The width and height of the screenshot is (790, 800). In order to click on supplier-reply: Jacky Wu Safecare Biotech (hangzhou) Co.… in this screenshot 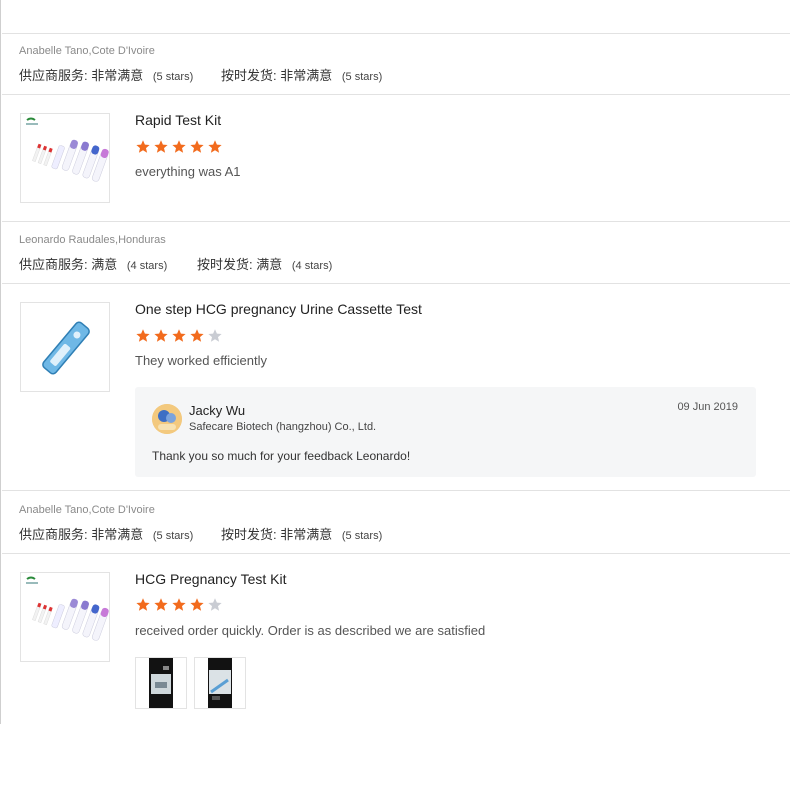, I will do `click(445, 432)`.